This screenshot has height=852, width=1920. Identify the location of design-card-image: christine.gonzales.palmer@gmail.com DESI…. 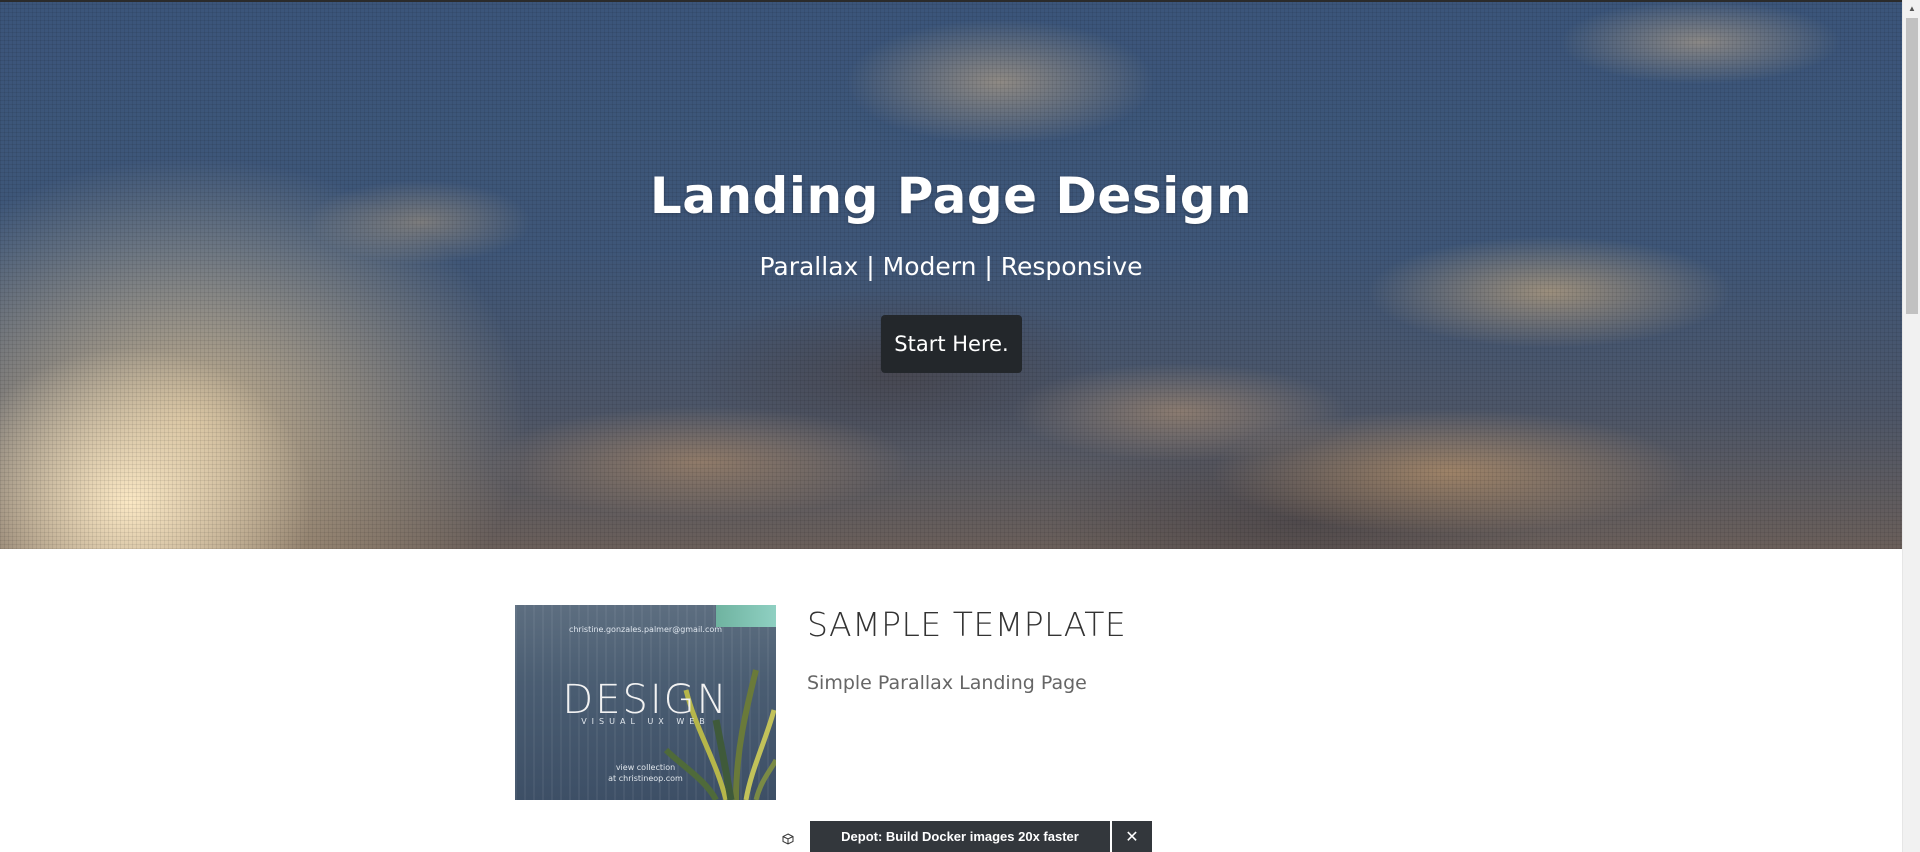
(645, 702).